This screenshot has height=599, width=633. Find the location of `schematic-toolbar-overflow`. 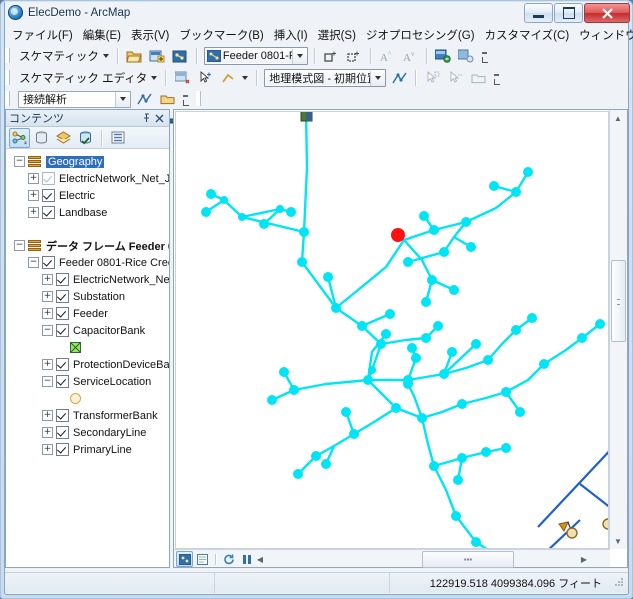

schematic-toolbar-overflow is located at coordinates (484, 56).